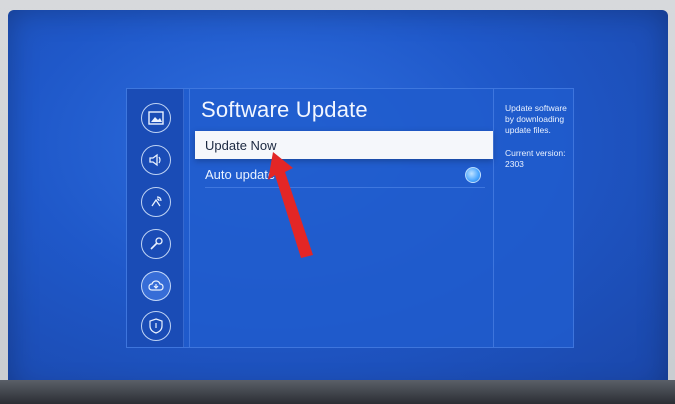  What do you see at coordinates (156, 202) in the screenshot?
I see `broadcast-icon` at bounding box center [156, 202].